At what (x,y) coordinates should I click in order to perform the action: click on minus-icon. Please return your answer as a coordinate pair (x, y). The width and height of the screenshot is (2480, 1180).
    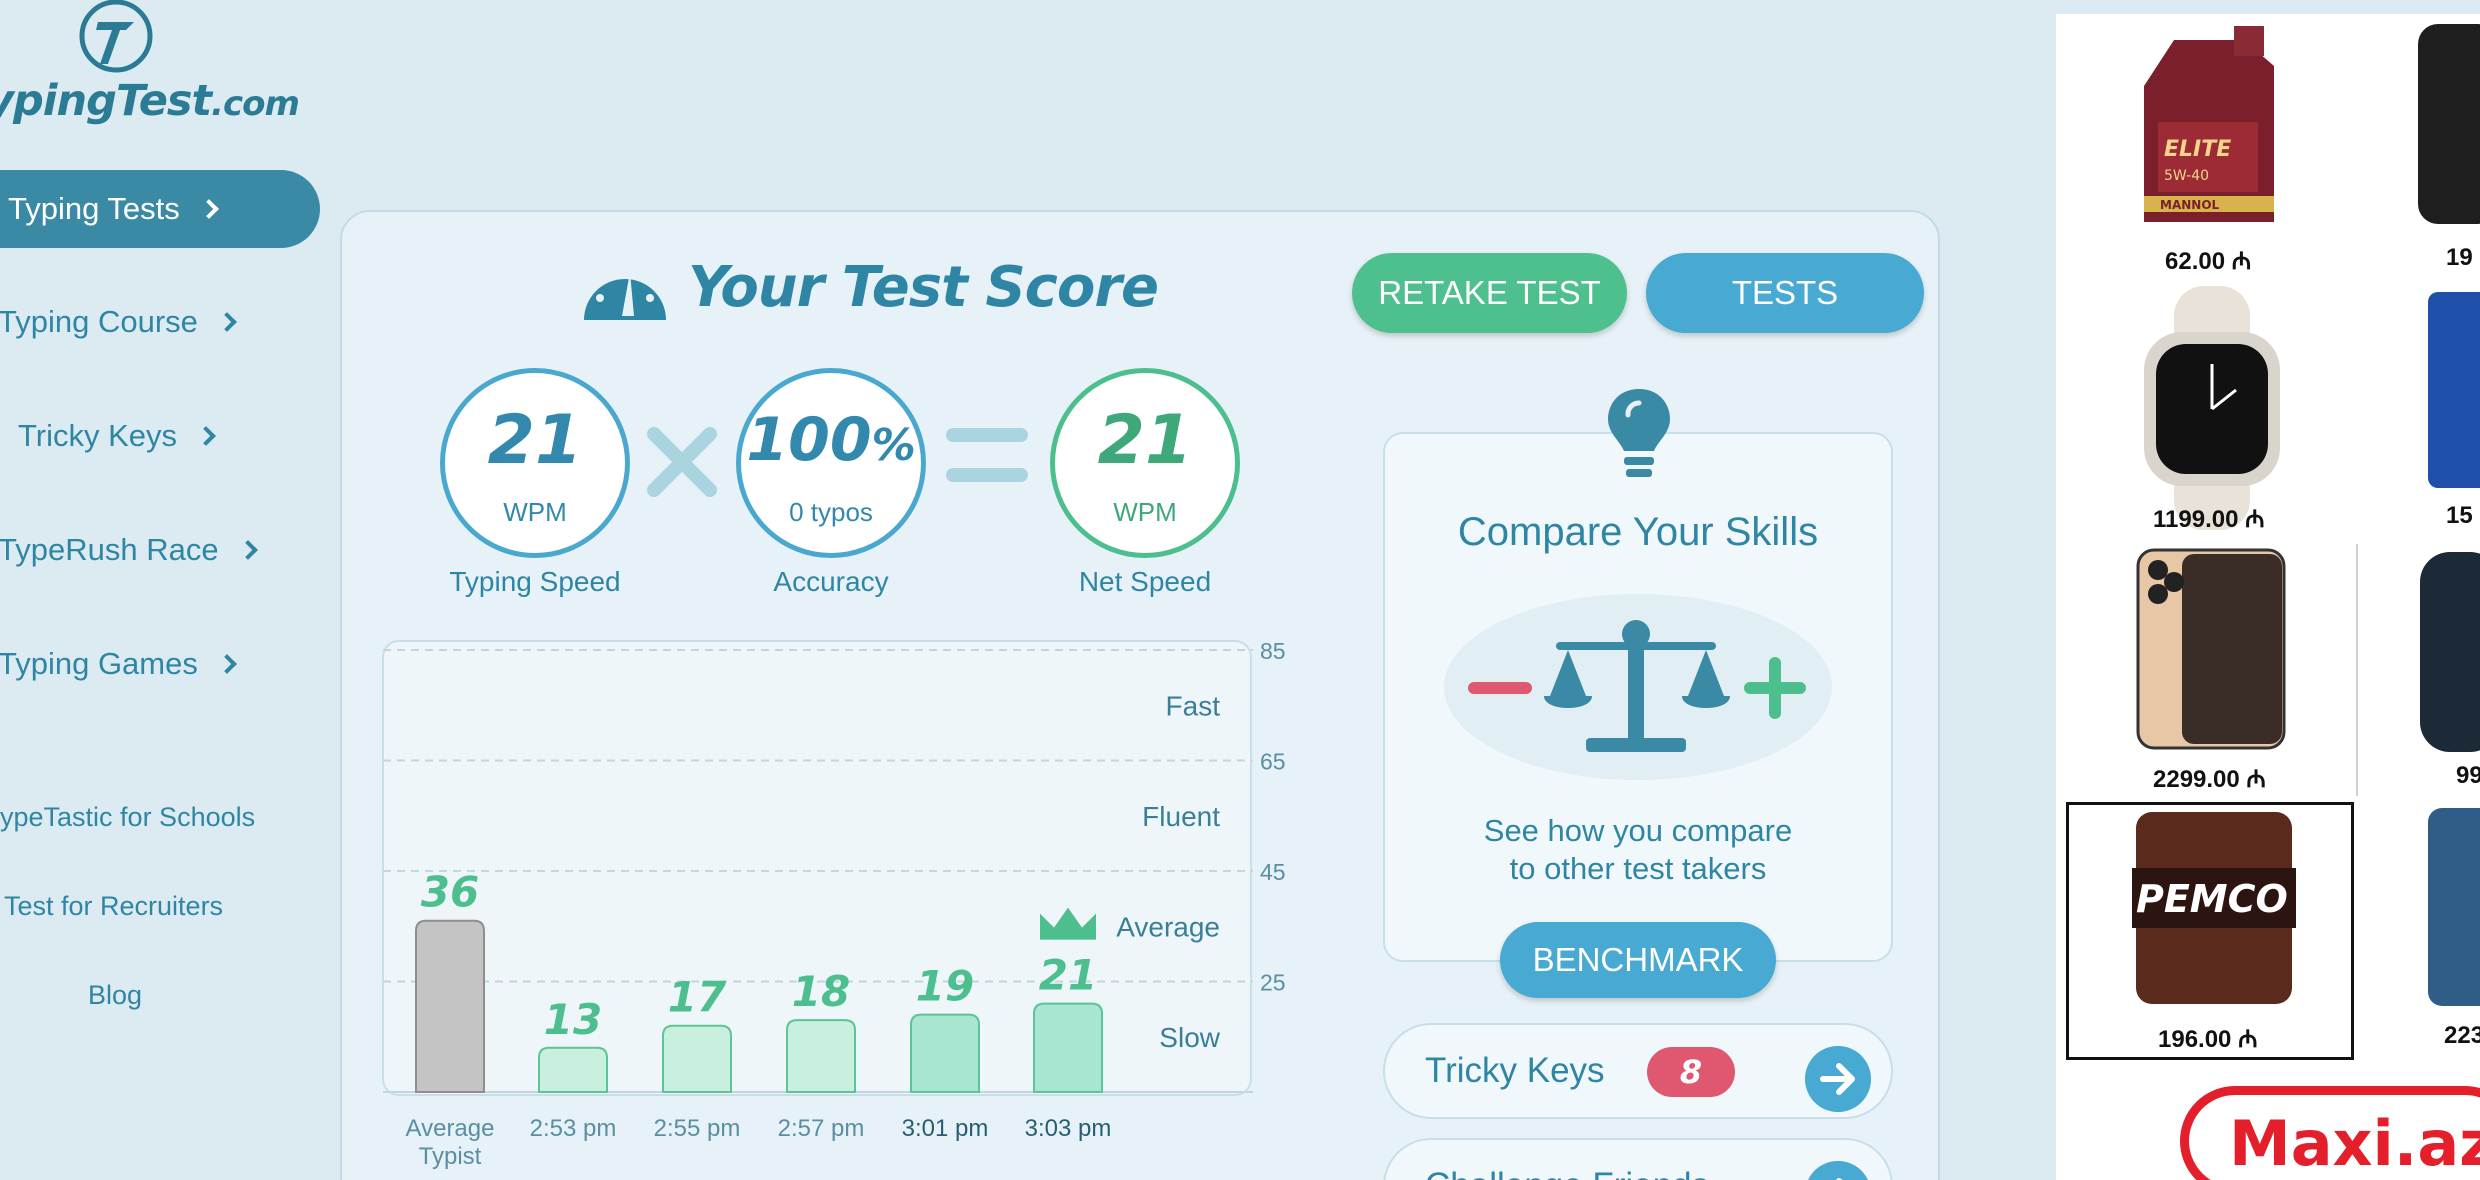
    Looking at the image, I should click on (1500, 688).